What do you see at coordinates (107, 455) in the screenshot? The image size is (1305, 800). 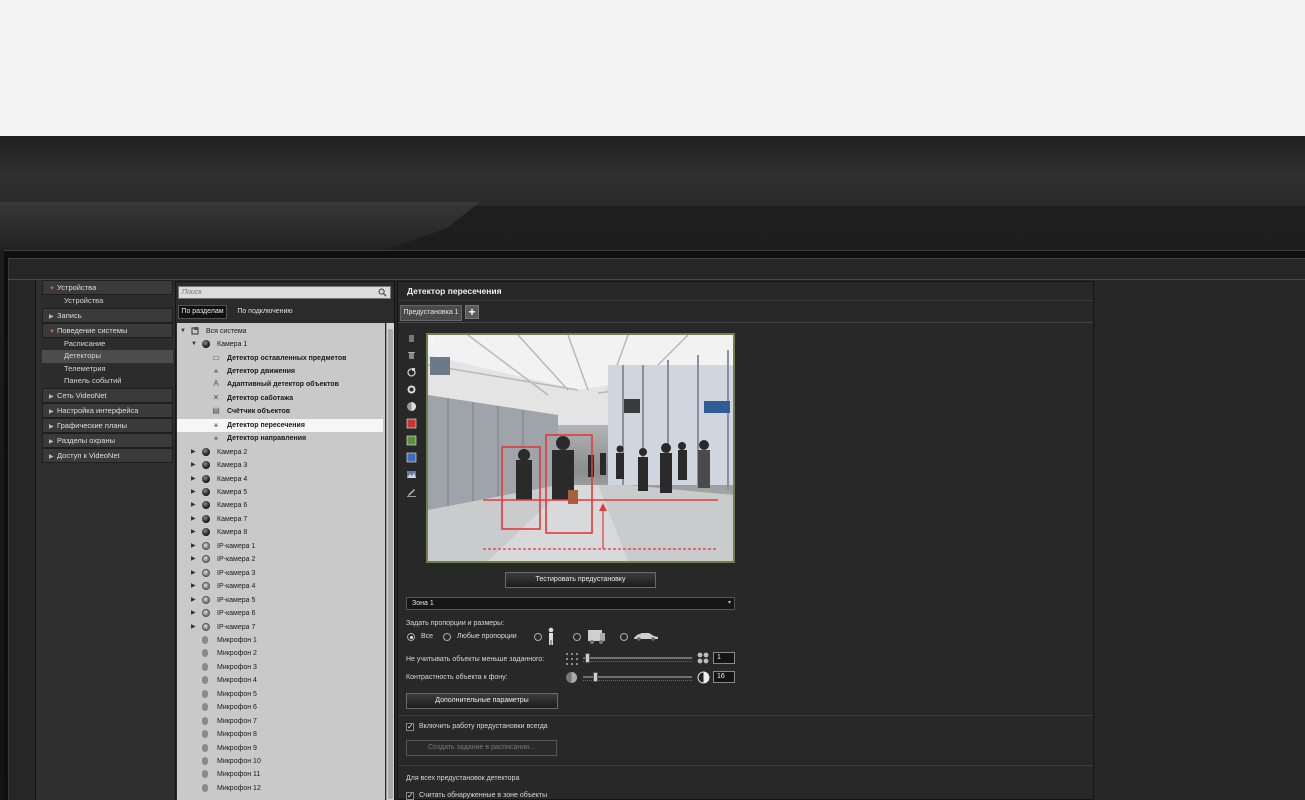 I see `nav-access: ▶ Доступ к VideoNet` at bounding box center [107, 455].